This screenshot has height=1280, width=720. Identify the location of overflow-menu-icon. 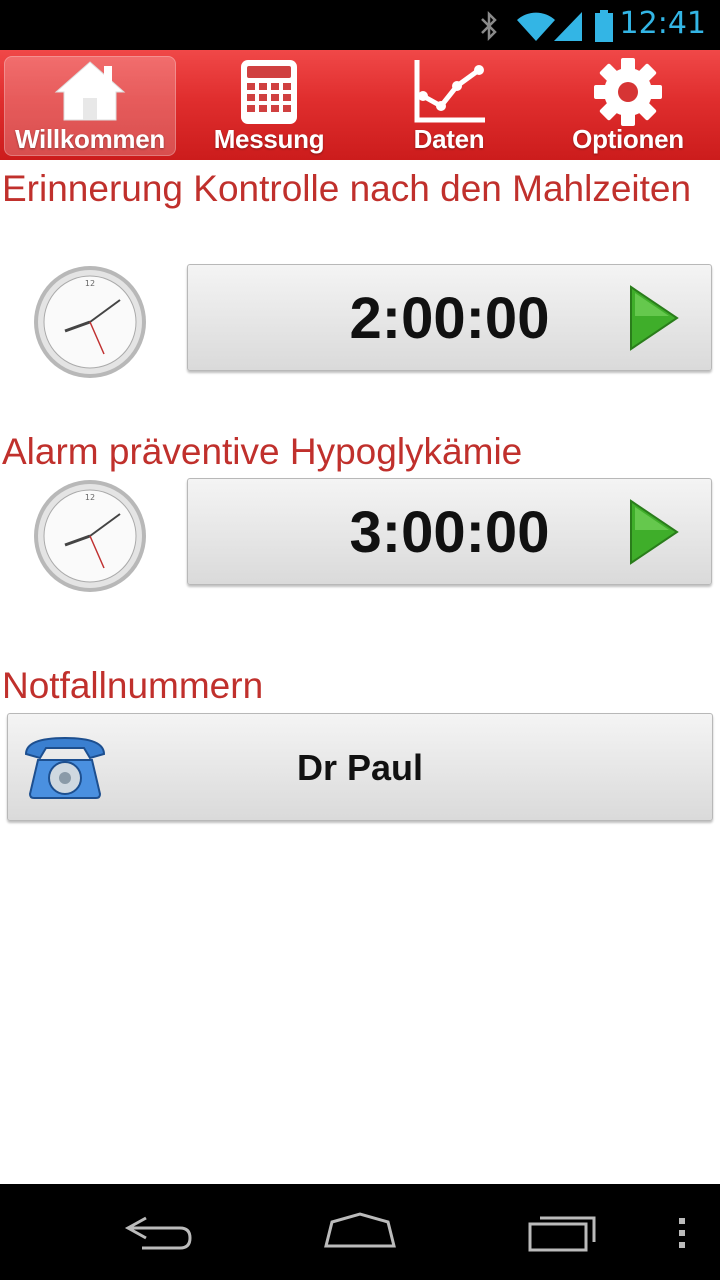
(682, 1232).